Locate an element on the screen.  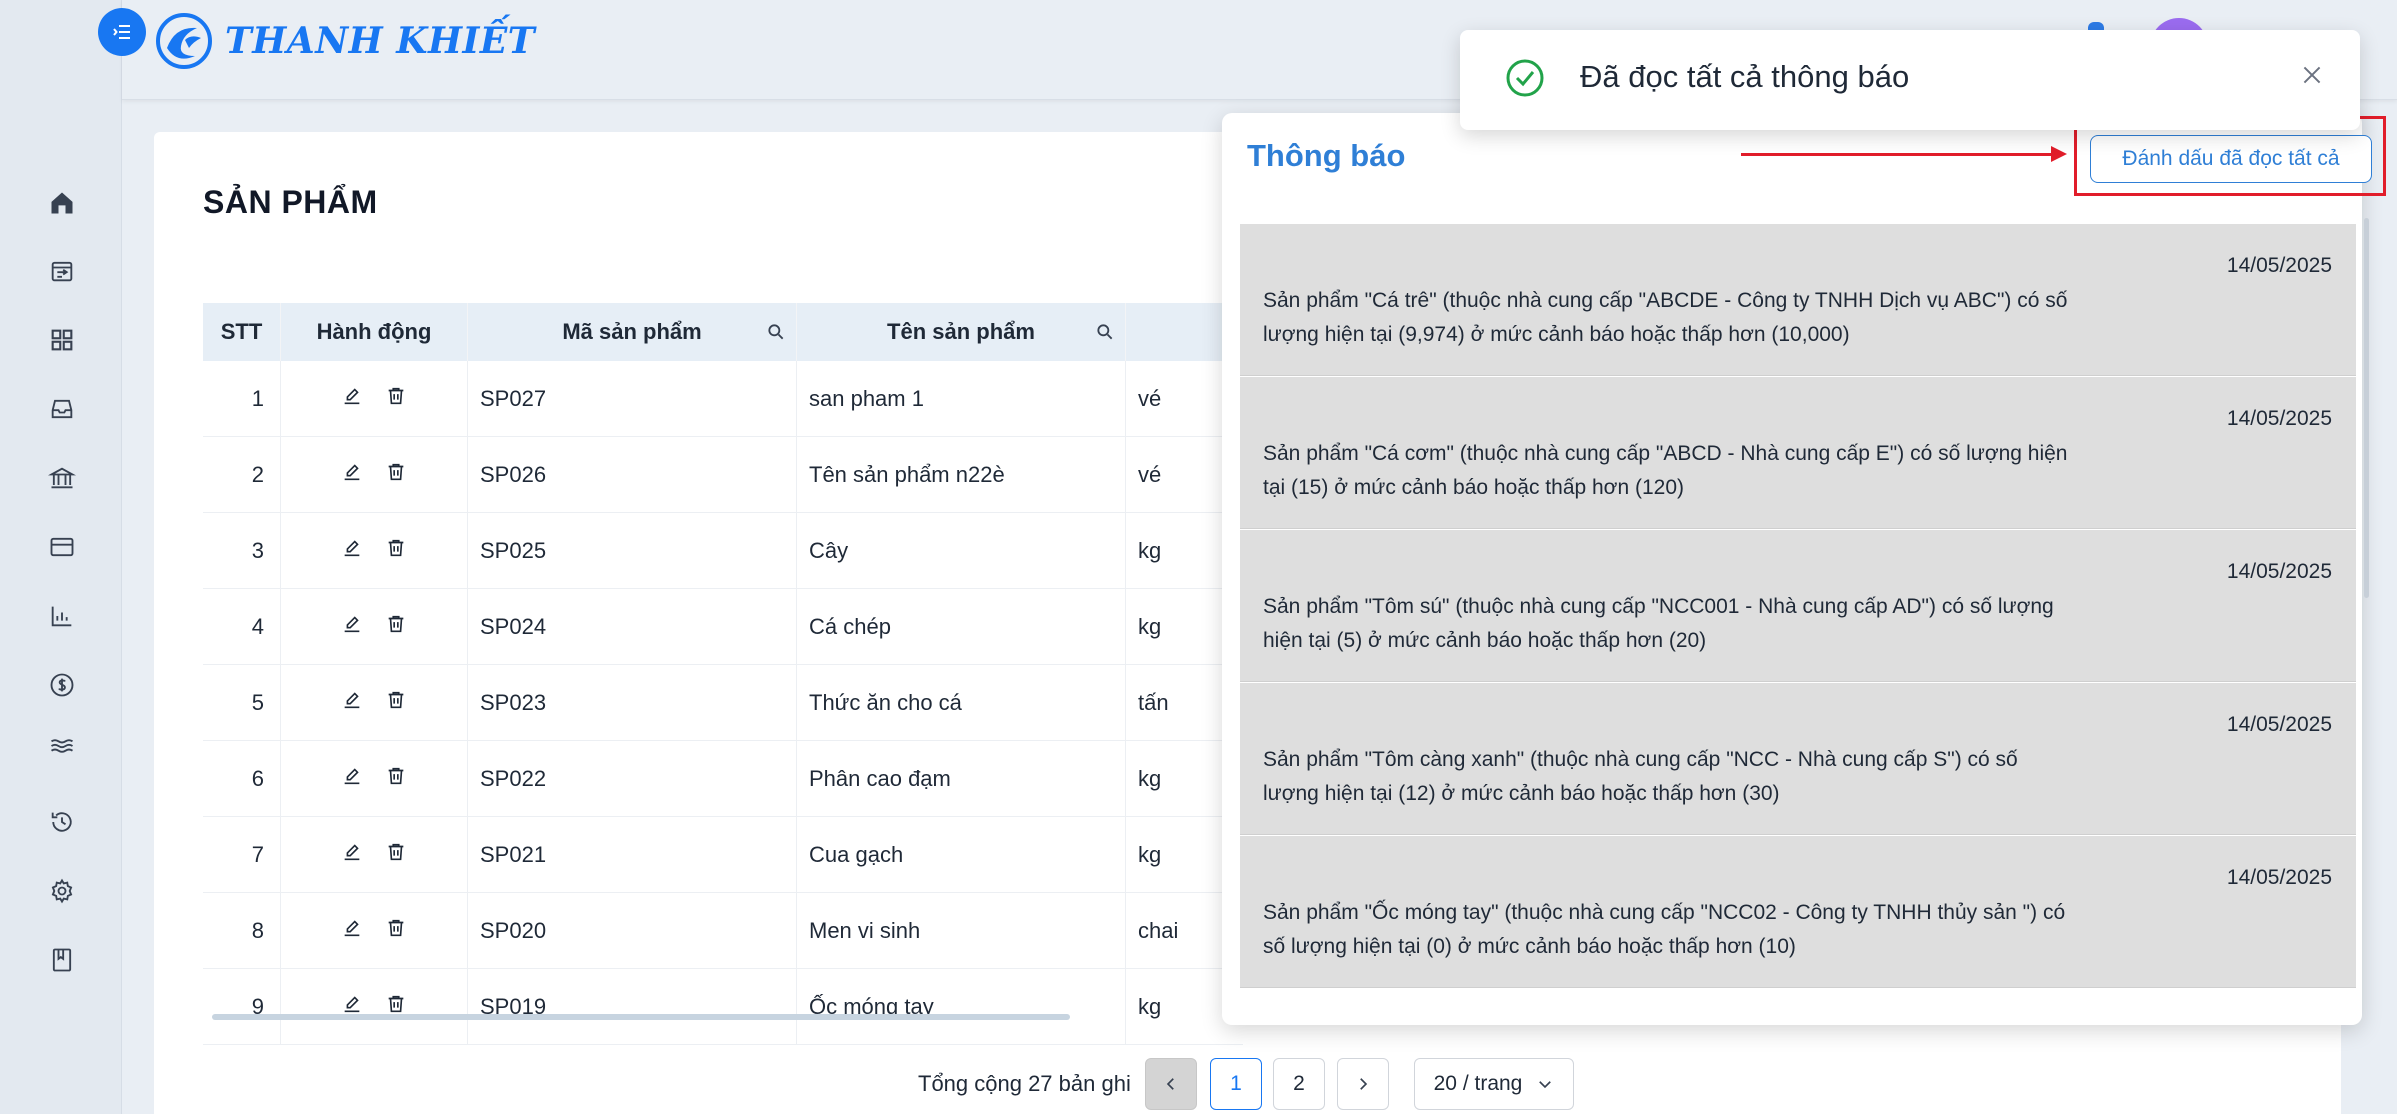
row-code: SP023 is located at coordinates (632, 702).